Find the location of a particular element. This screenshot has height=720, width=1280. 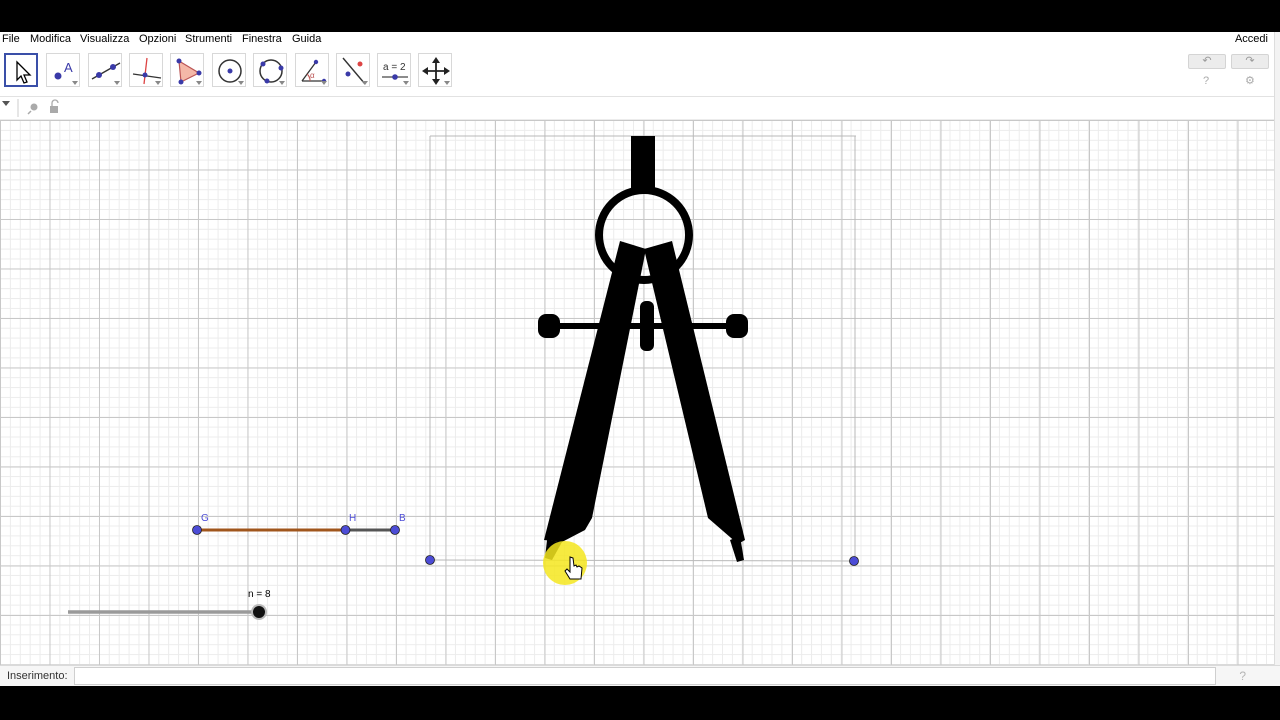

point-g-label: G is located at coordinates (205, 518).